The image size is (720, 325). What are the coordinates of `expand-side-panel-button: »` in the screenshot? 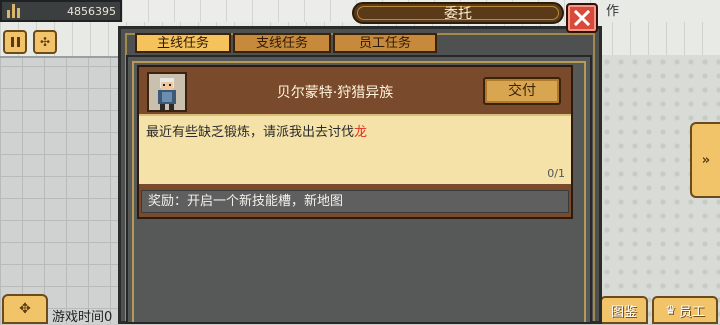 It's located at (705, 160).